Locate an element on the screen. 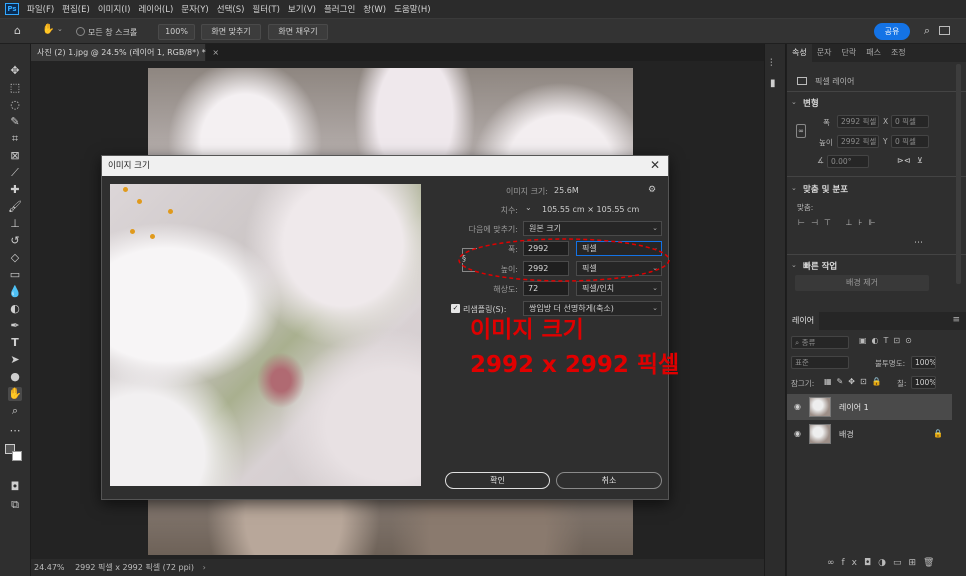  path-select-tool-icon: ➤ is located at coordinates (15, 360).